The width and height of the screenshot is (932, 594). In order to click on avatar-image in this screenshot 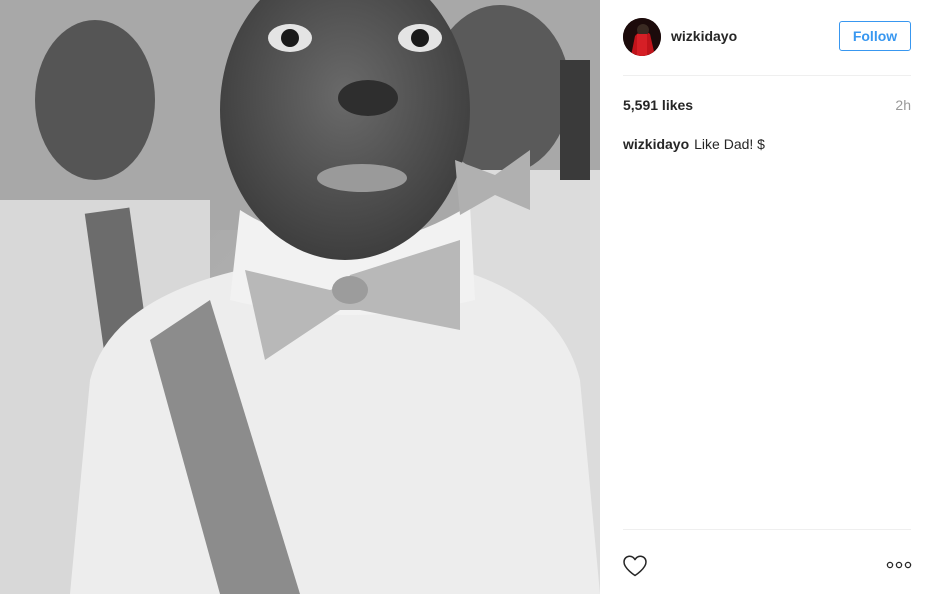, I will do `click(642, 37)`.